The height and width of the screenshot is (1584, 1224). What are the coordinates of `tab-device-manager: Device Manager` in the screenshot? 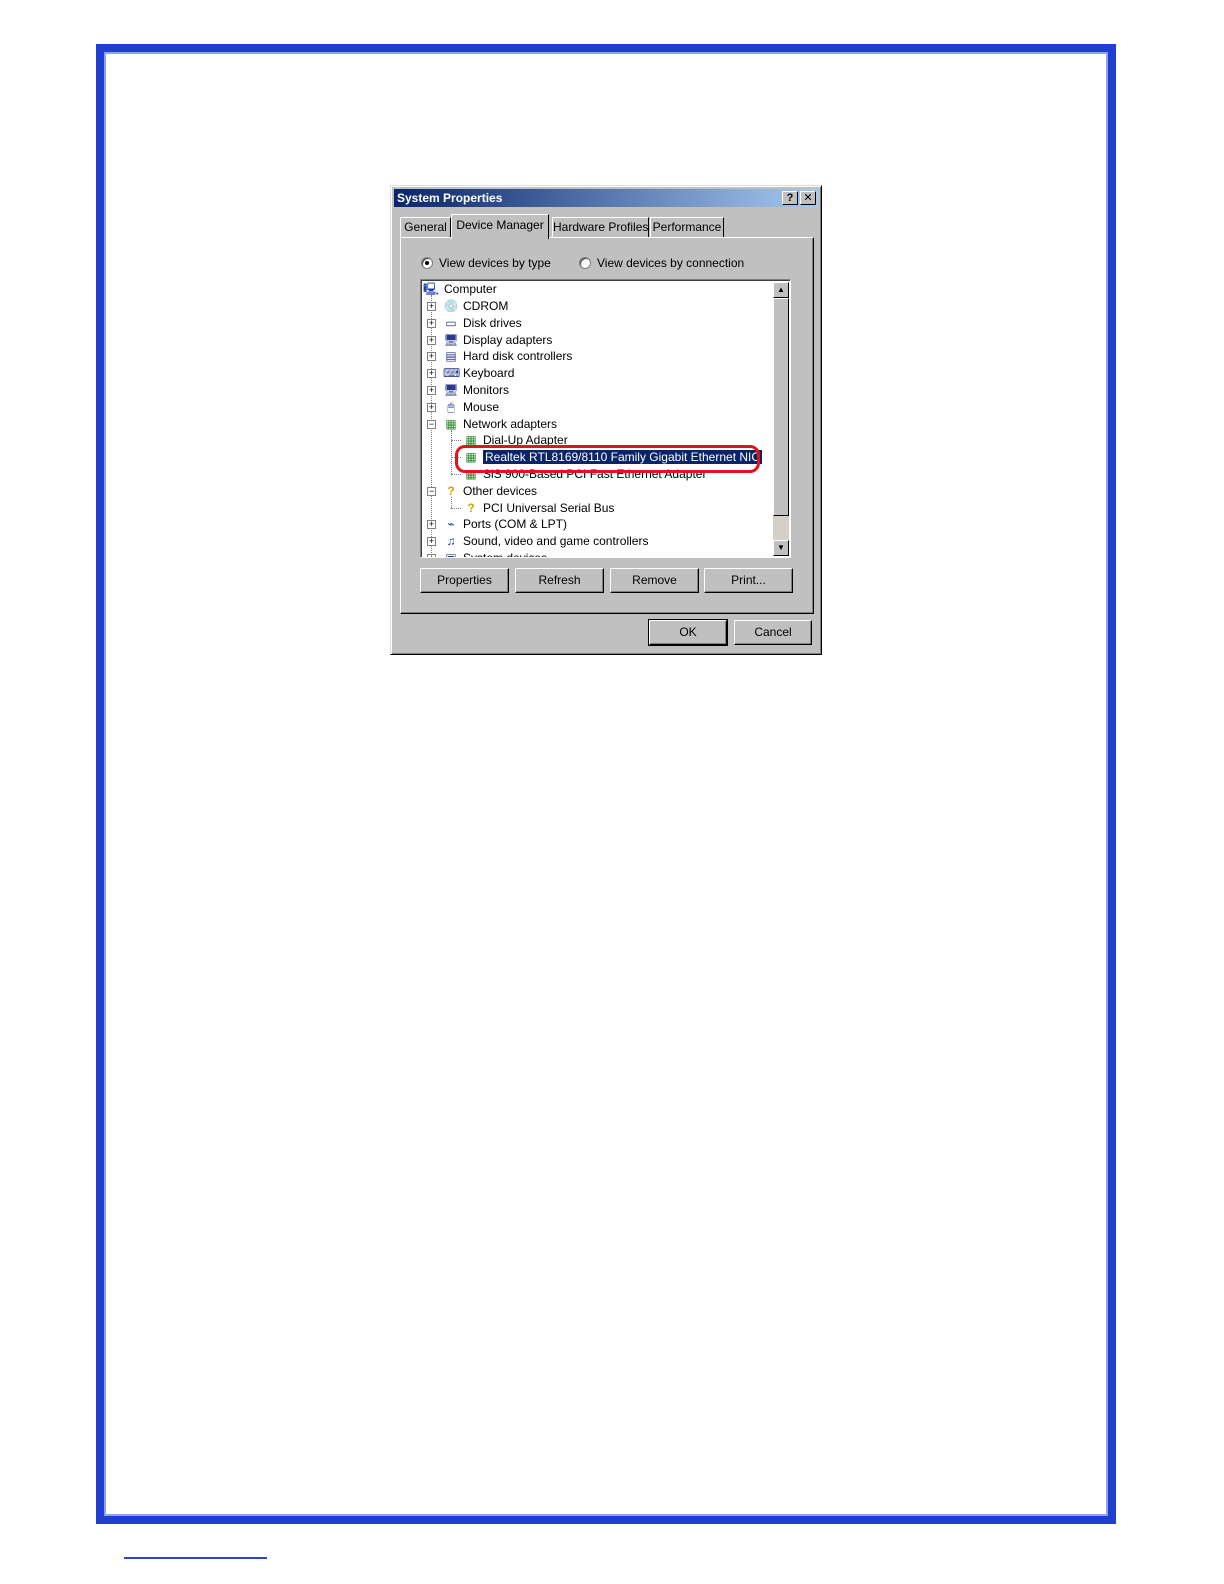 It's located at (500, 226).